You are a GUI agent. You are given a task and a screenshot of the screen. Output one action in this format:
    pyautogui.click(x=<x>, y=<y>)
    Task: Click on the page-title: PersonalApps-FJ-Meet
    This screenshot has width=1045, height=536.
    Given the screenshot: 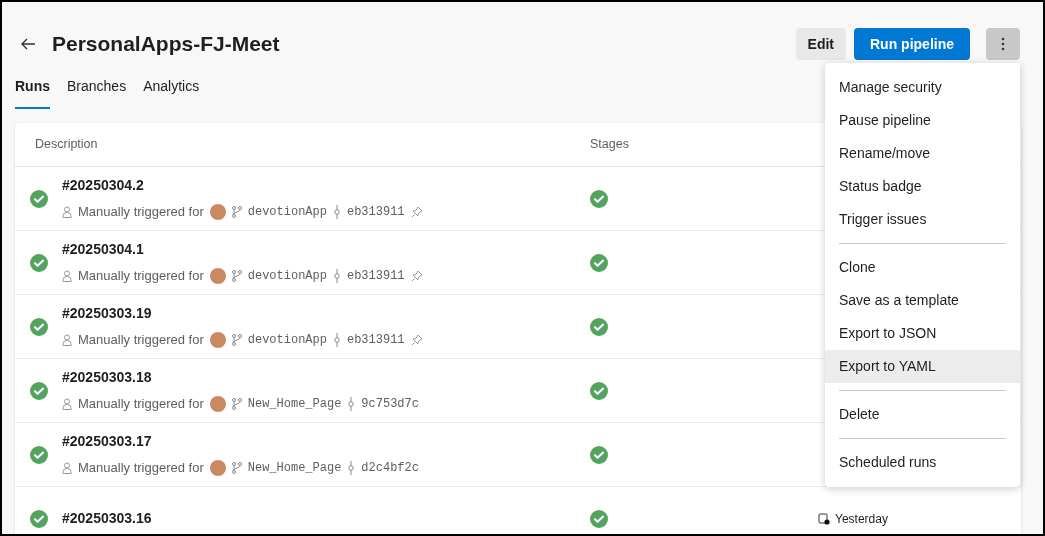 What is the action you would take?
    pyautogui.click(x=166, y=44)
    